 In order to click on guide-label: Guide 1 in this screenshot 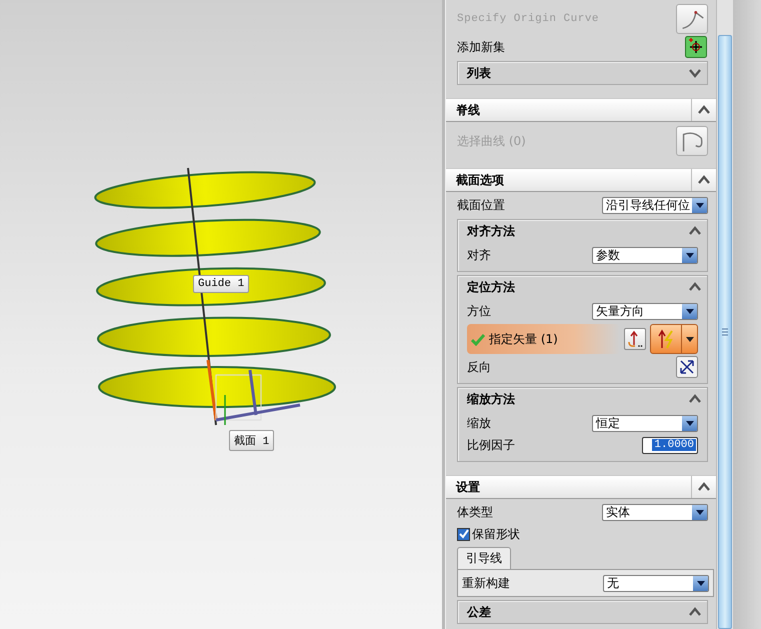, I will do `click(221, 284)`.